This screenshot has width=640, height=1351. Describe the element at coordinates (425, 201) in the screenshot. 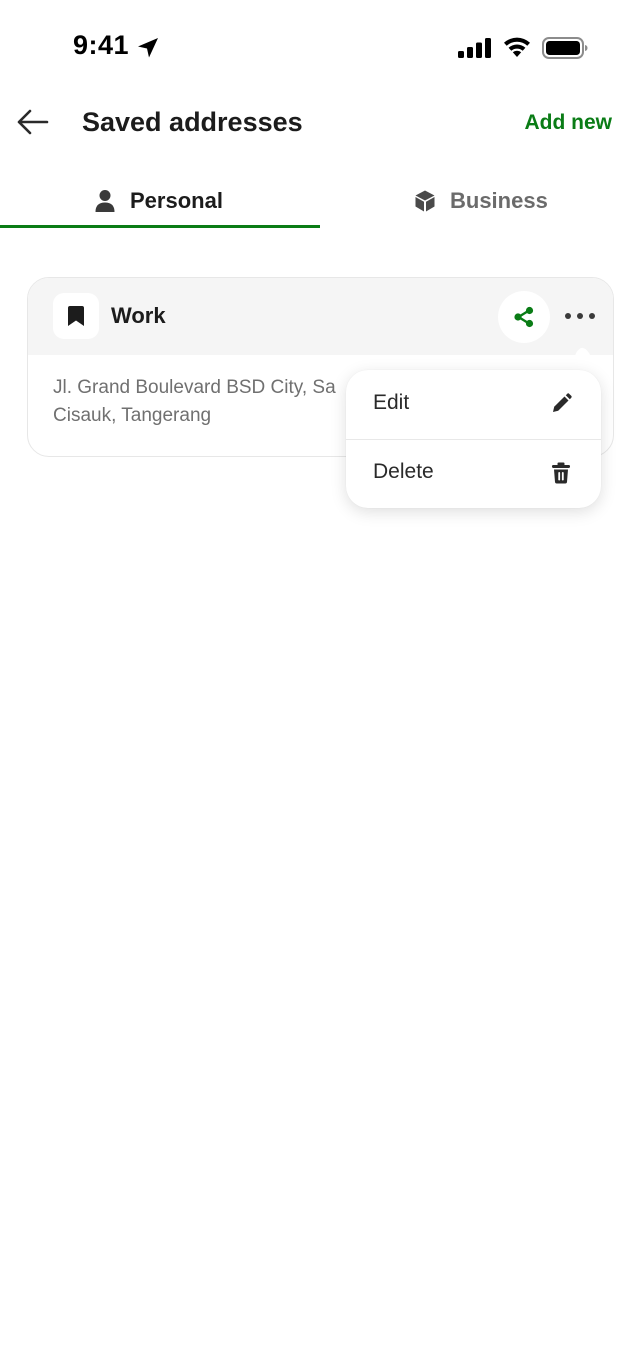

I see `business-cube-icon` at that location.